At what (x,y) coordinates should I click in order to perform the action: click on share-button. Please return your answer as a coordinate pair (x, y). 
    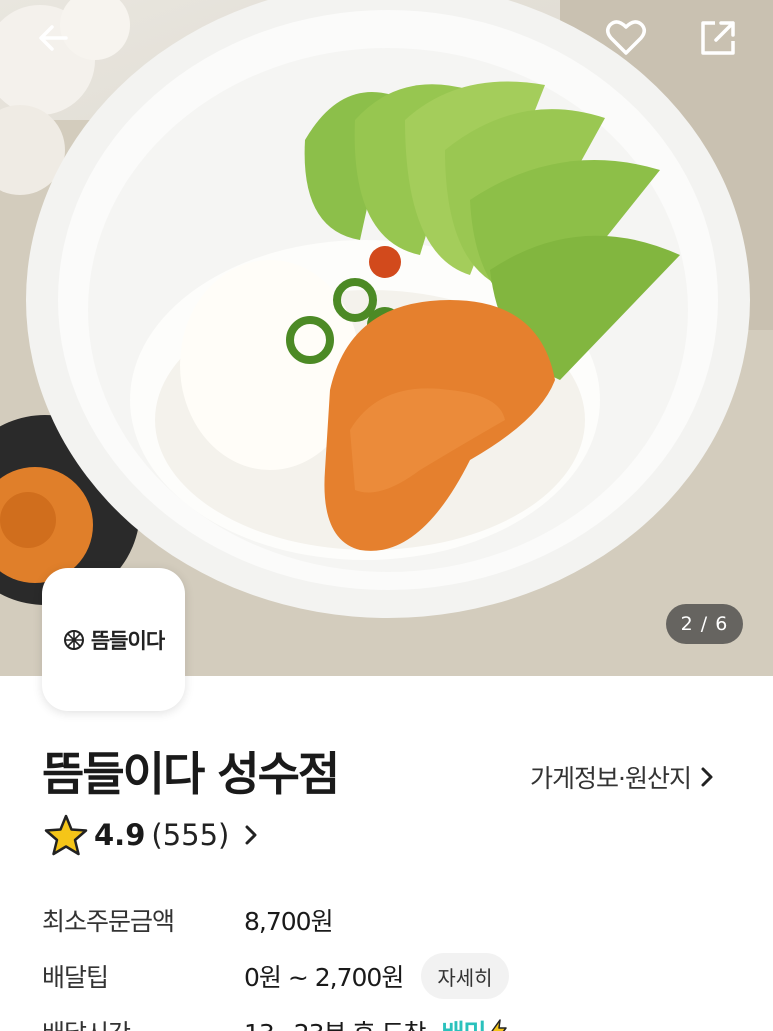
    Looking at the image, I should click on (718, 38).